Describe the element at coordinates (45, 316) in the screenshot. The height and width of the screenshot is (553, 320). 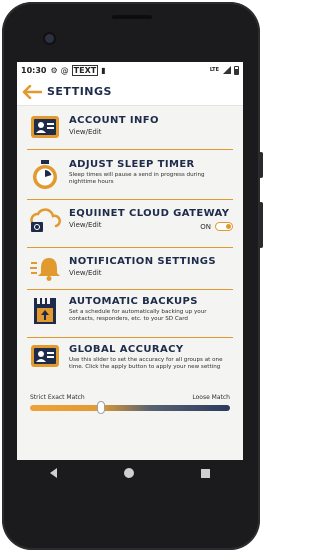
I see `sd-backup-icon` at that location.